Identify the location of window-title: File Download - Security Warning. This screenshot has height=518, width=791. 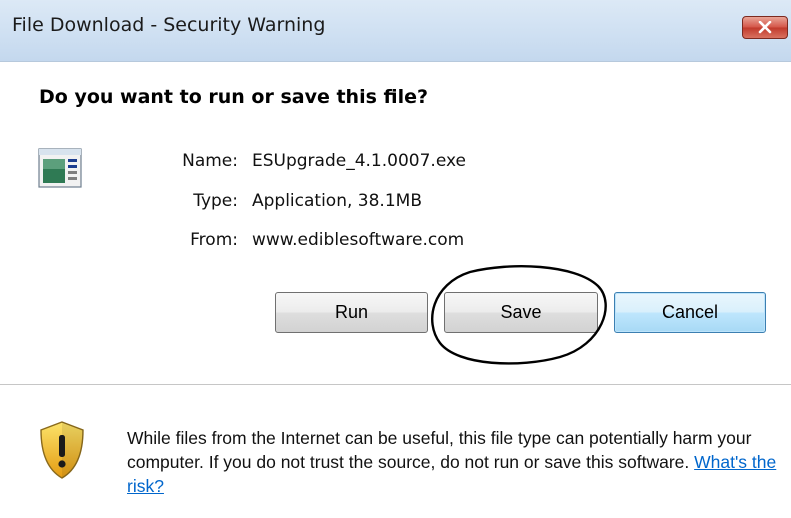
(169, 25).